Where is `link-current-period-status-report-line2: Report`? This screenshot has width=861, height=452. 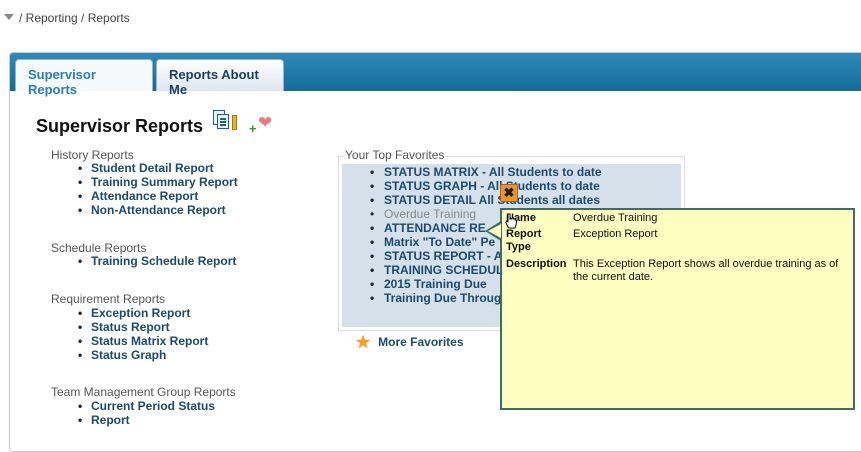
link-current-period-status-report-line2: Report is located at coordinates (110, 420).